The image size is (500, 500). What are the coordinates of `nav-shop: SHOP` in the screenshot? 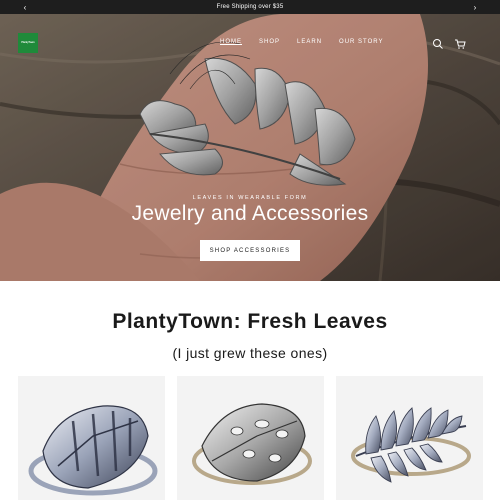 It's located at (269, 42).